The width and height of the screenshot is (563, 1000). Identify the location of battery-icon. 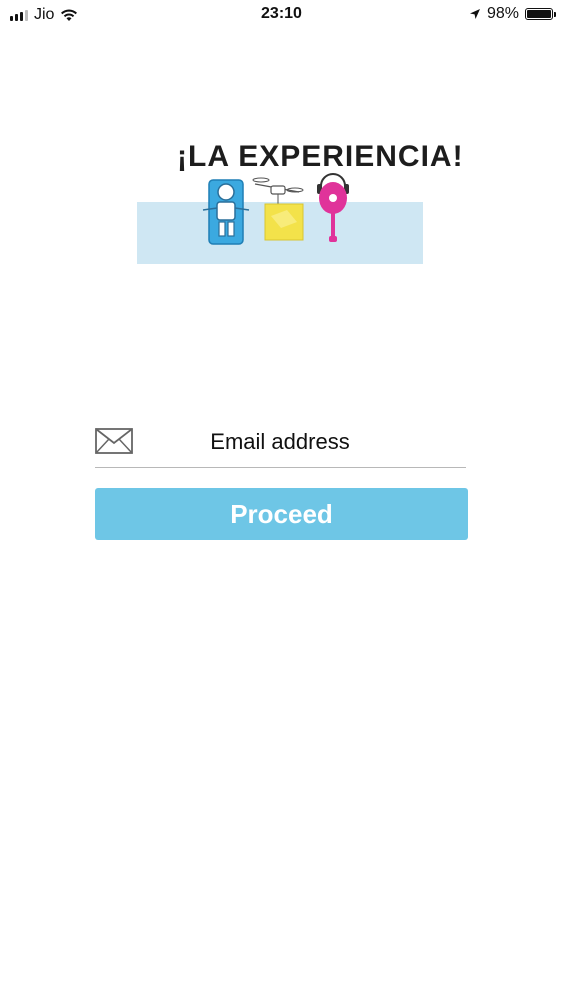
(540, 14).